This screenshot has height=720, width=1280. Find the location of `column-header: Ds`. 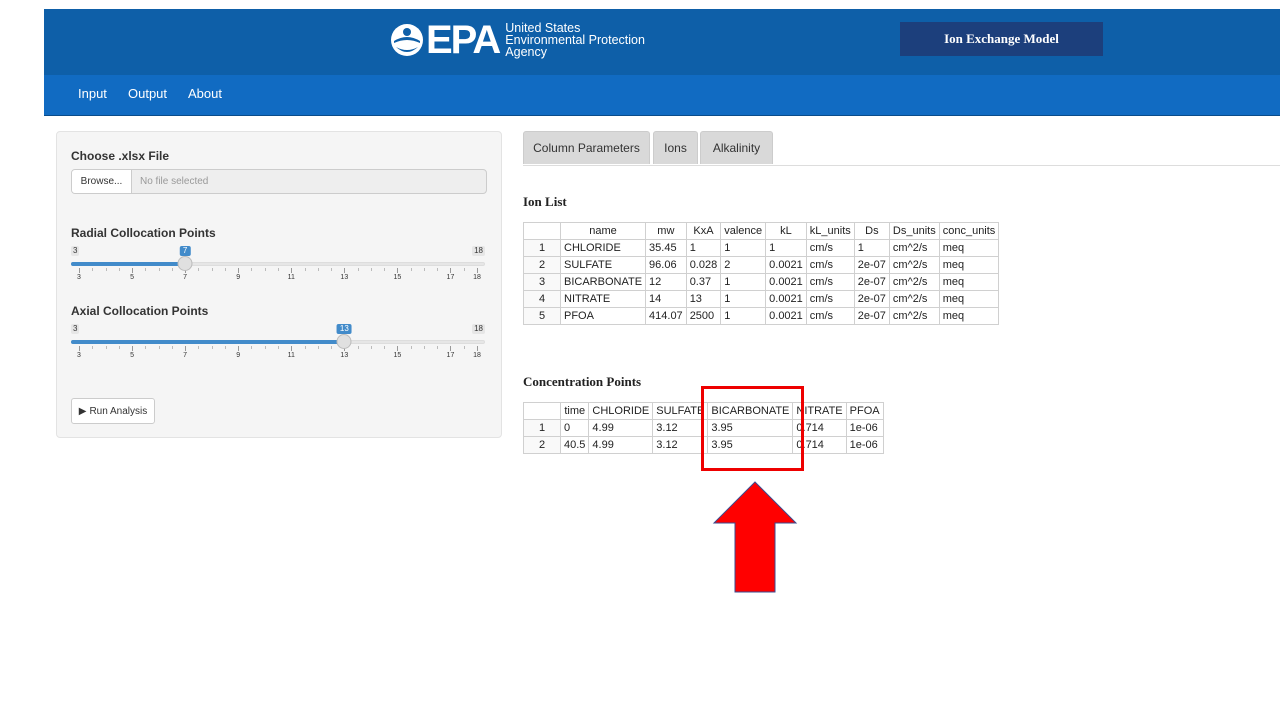

column-header: Ds is located at coordinates (871, 231).